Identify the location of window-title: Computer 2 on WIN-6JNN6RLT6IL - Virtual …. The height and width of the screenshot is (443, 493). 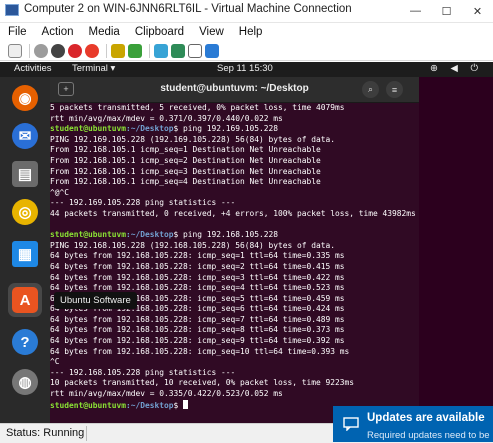
(188, 9).